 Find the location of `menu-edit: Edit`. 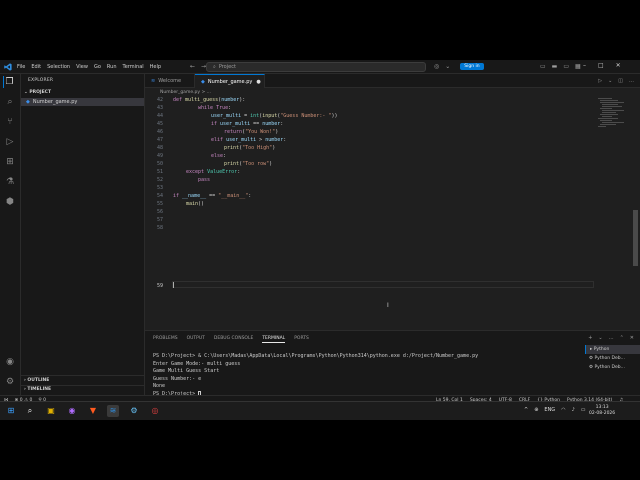

menu-edit: Edit is located at coordinates (36, 67).